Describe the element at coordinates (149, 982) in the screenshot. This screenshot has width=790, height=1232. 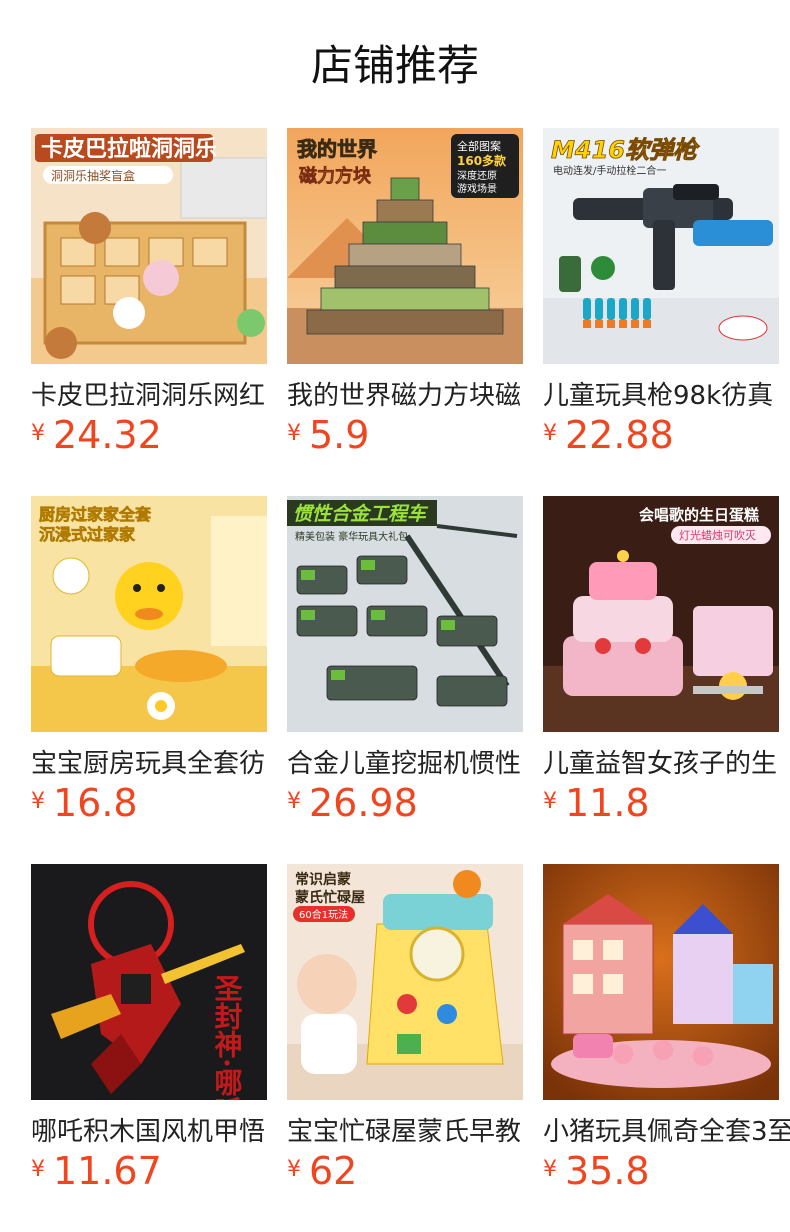
I see `product-image: 圣封神·哪吒` at that location.